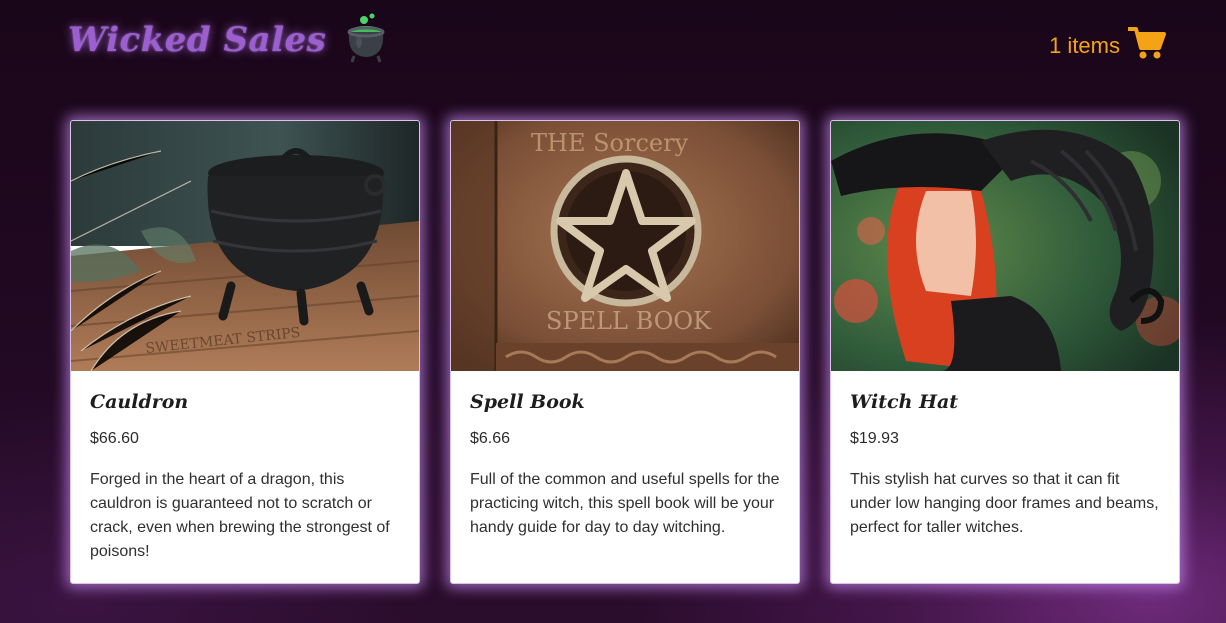  What do you see at coordinates (1005, 402) in the screenshot?
I see `product-name: Witch Hat` at bounding box center [1005, 402].